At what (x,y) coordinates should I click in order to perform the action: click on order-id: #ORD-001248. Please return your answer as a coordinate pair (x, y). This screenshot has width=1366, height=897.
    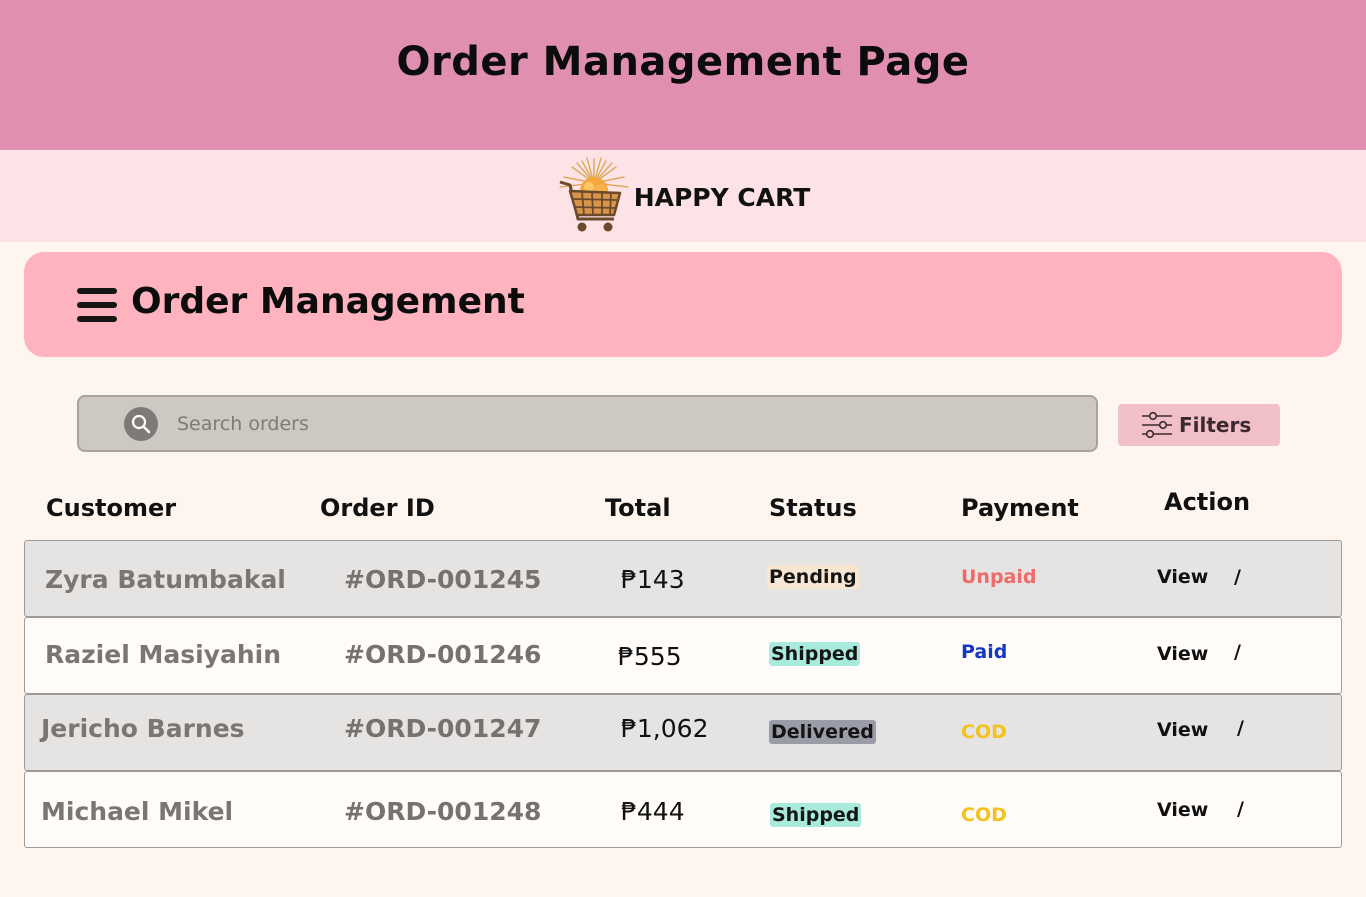
    Looking at the image, I should click on (443, 811).